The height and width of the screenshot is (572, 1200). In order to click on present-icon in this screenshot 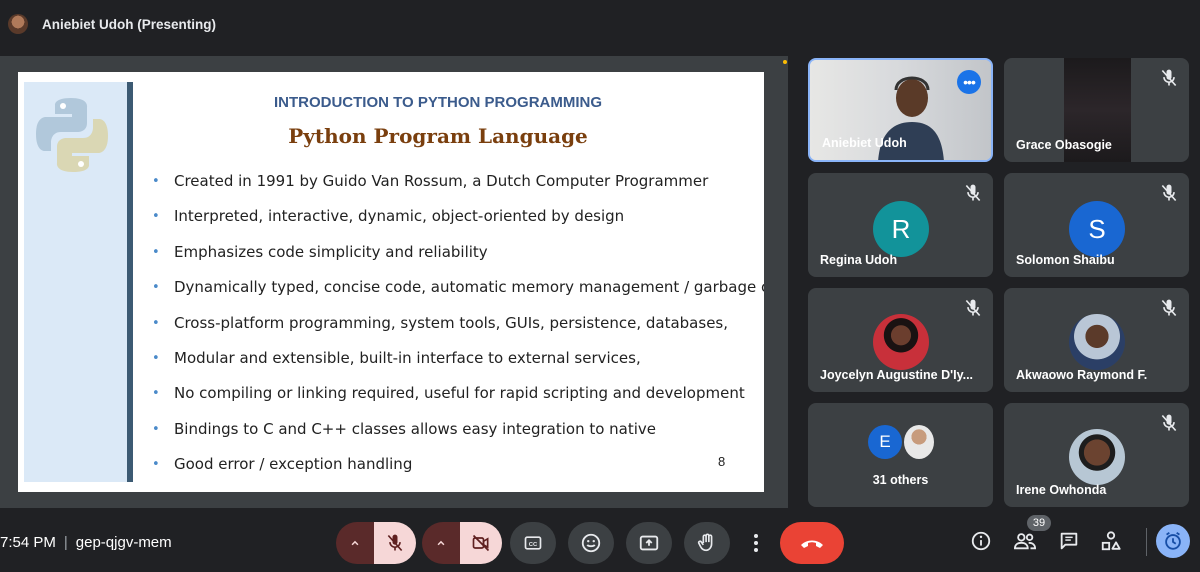, I will do `click(649, 543)`.